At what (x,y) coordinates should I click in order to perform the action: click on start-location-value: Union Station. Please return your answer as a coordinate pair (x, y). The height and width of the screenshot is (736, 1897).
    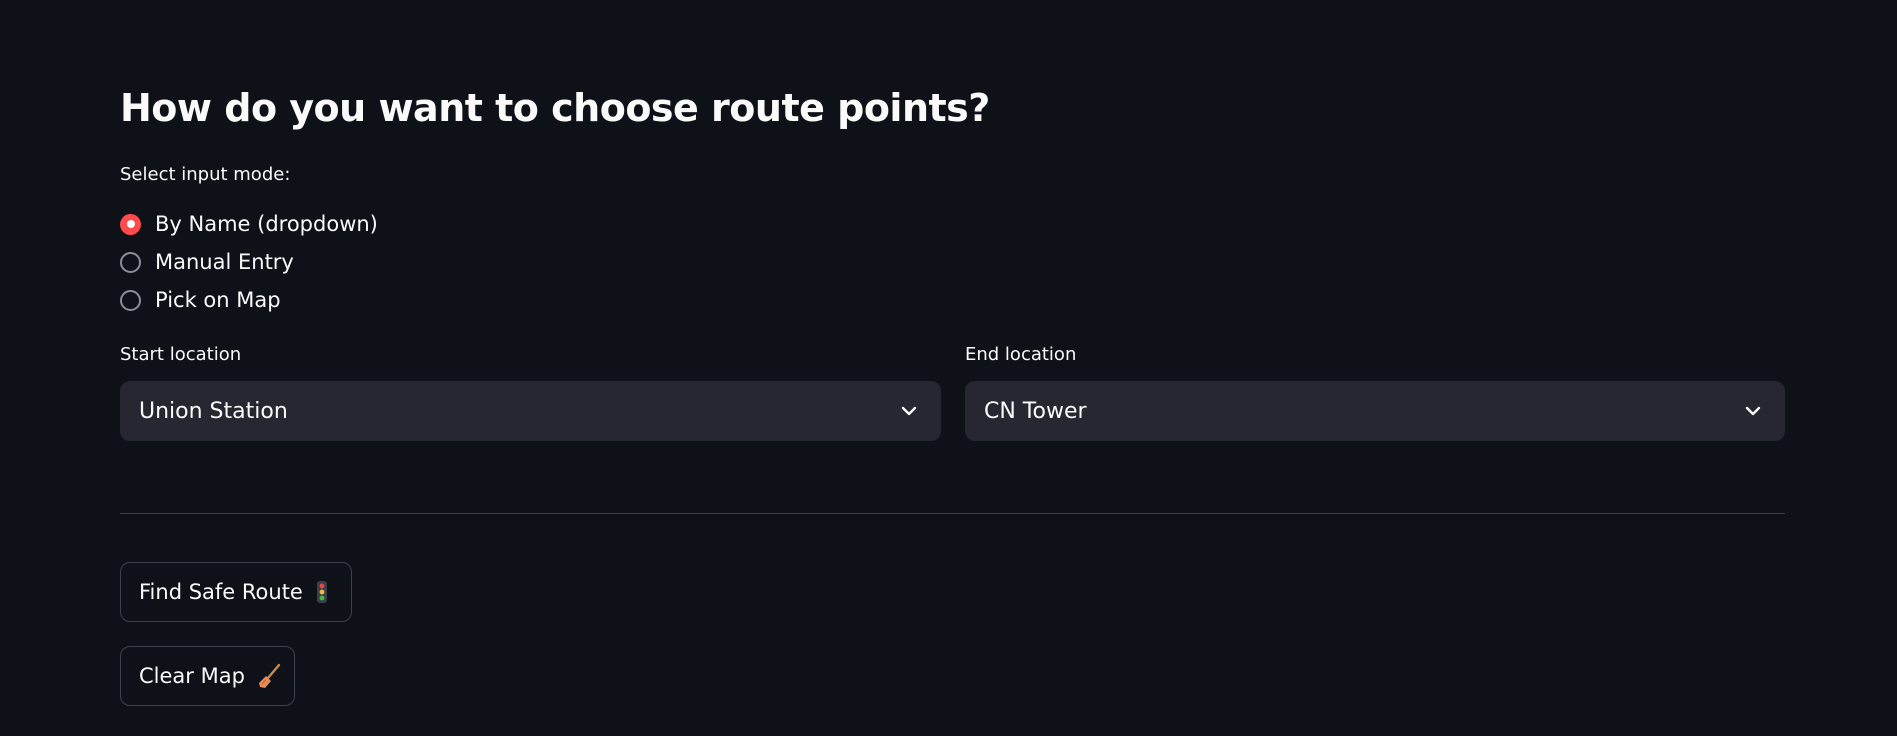
    Looking at the image, I should click on (213, 411).